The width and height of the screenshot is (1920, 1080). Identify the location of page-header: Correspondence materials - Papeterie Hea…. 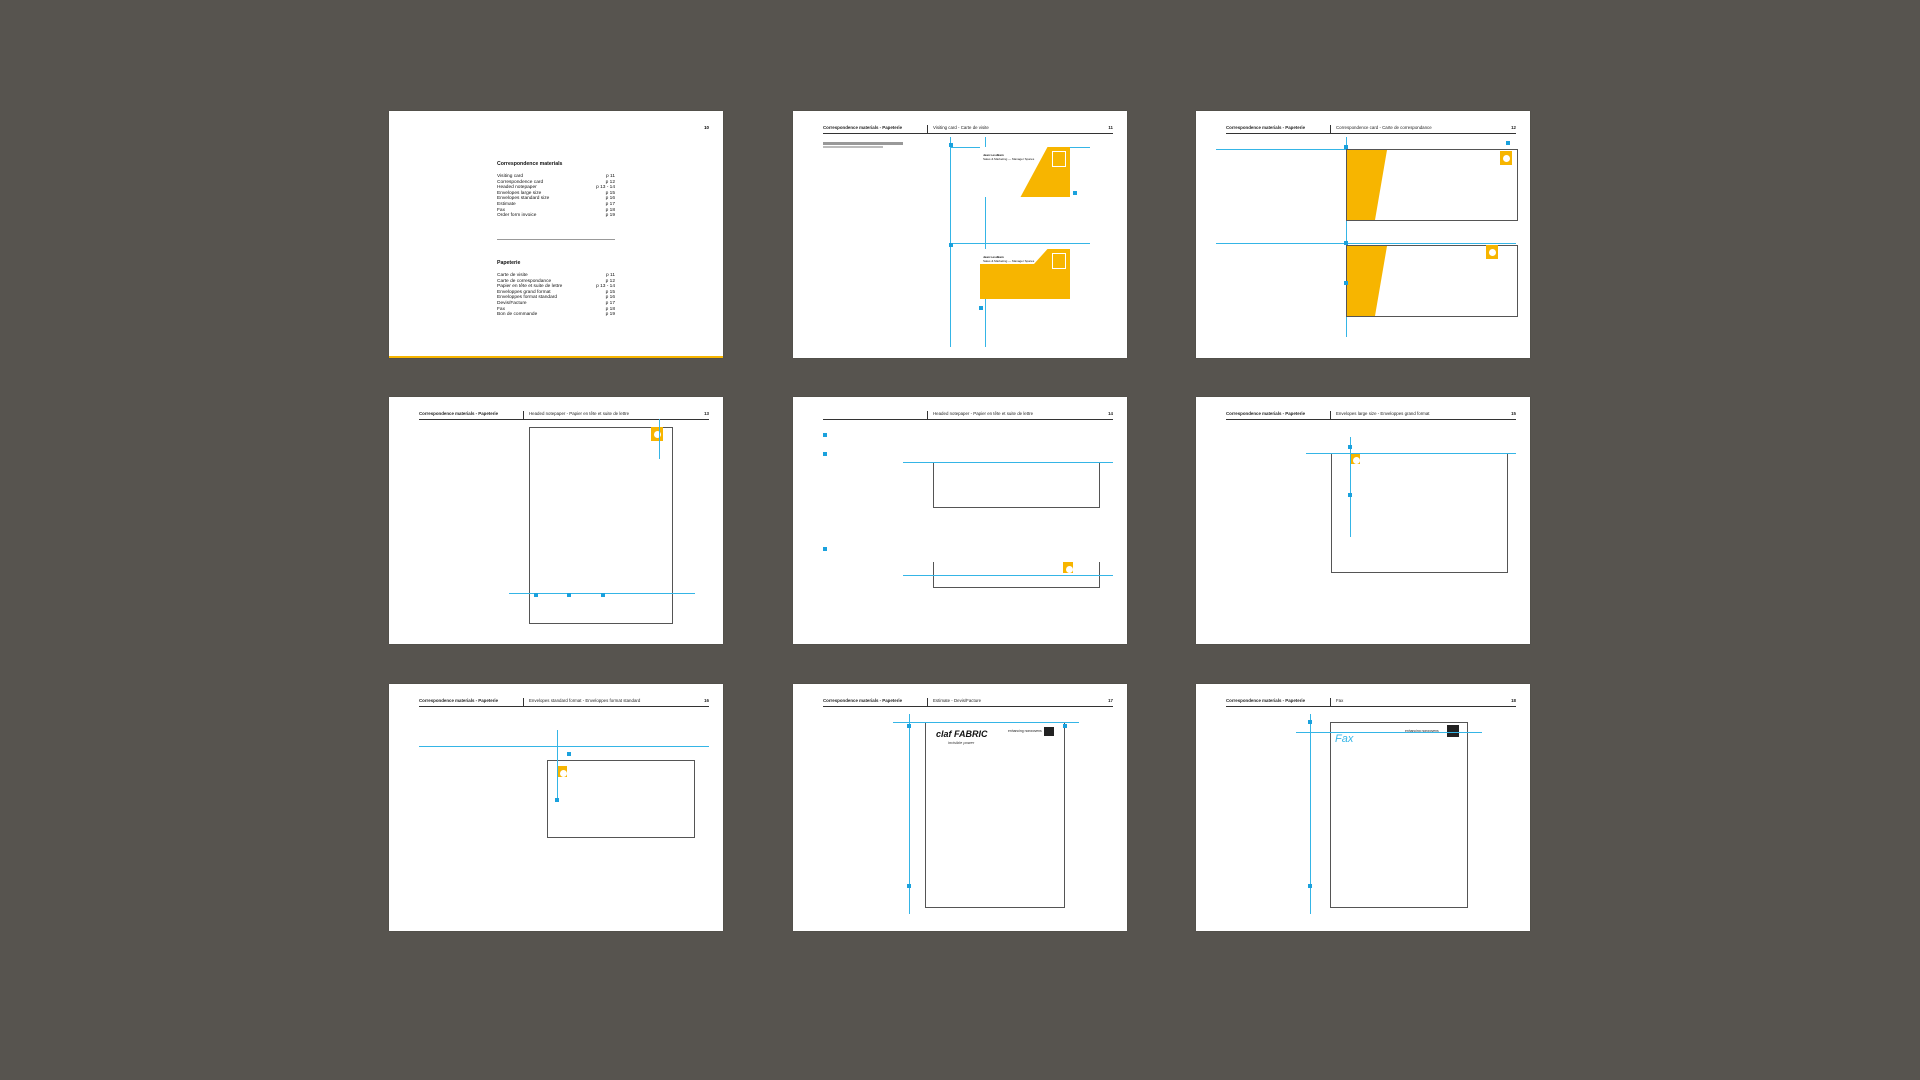
(564, 415).